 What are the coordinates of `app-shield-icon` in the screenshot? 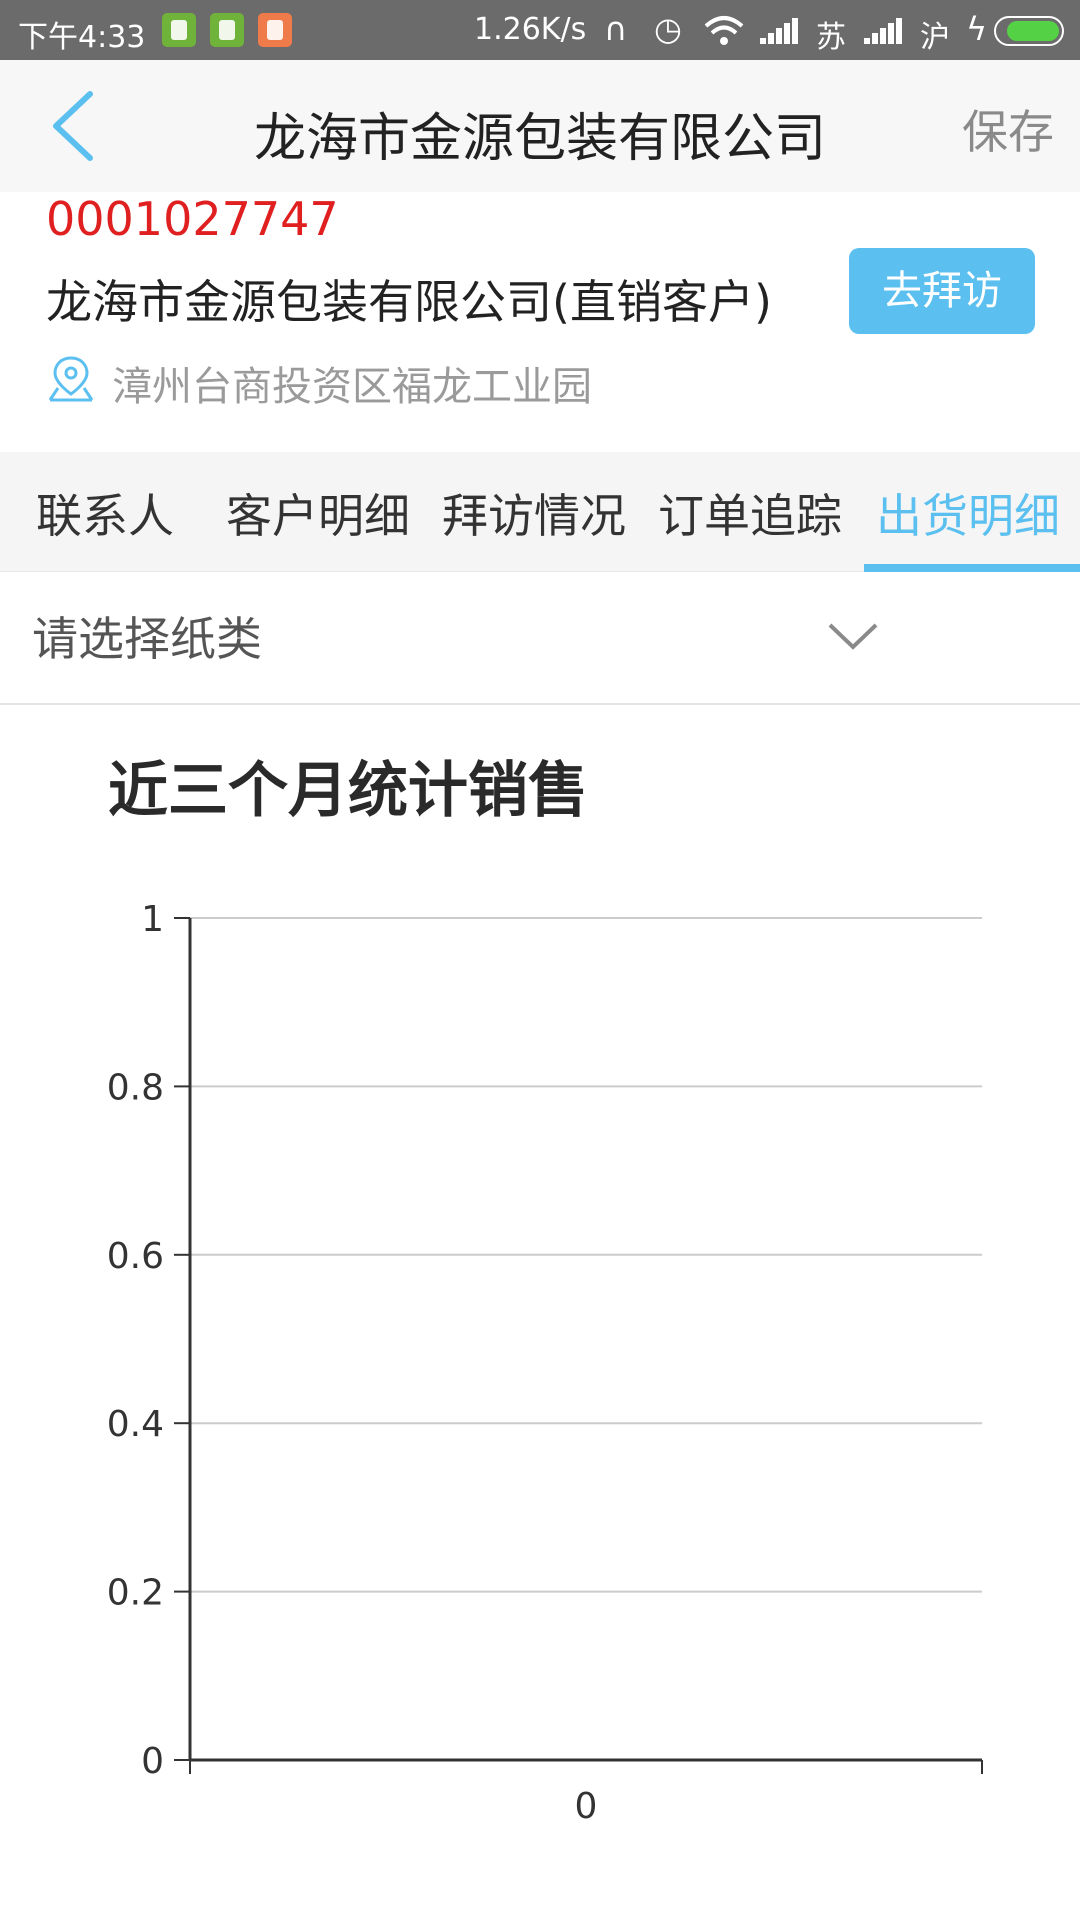 It's located at (179, 30).